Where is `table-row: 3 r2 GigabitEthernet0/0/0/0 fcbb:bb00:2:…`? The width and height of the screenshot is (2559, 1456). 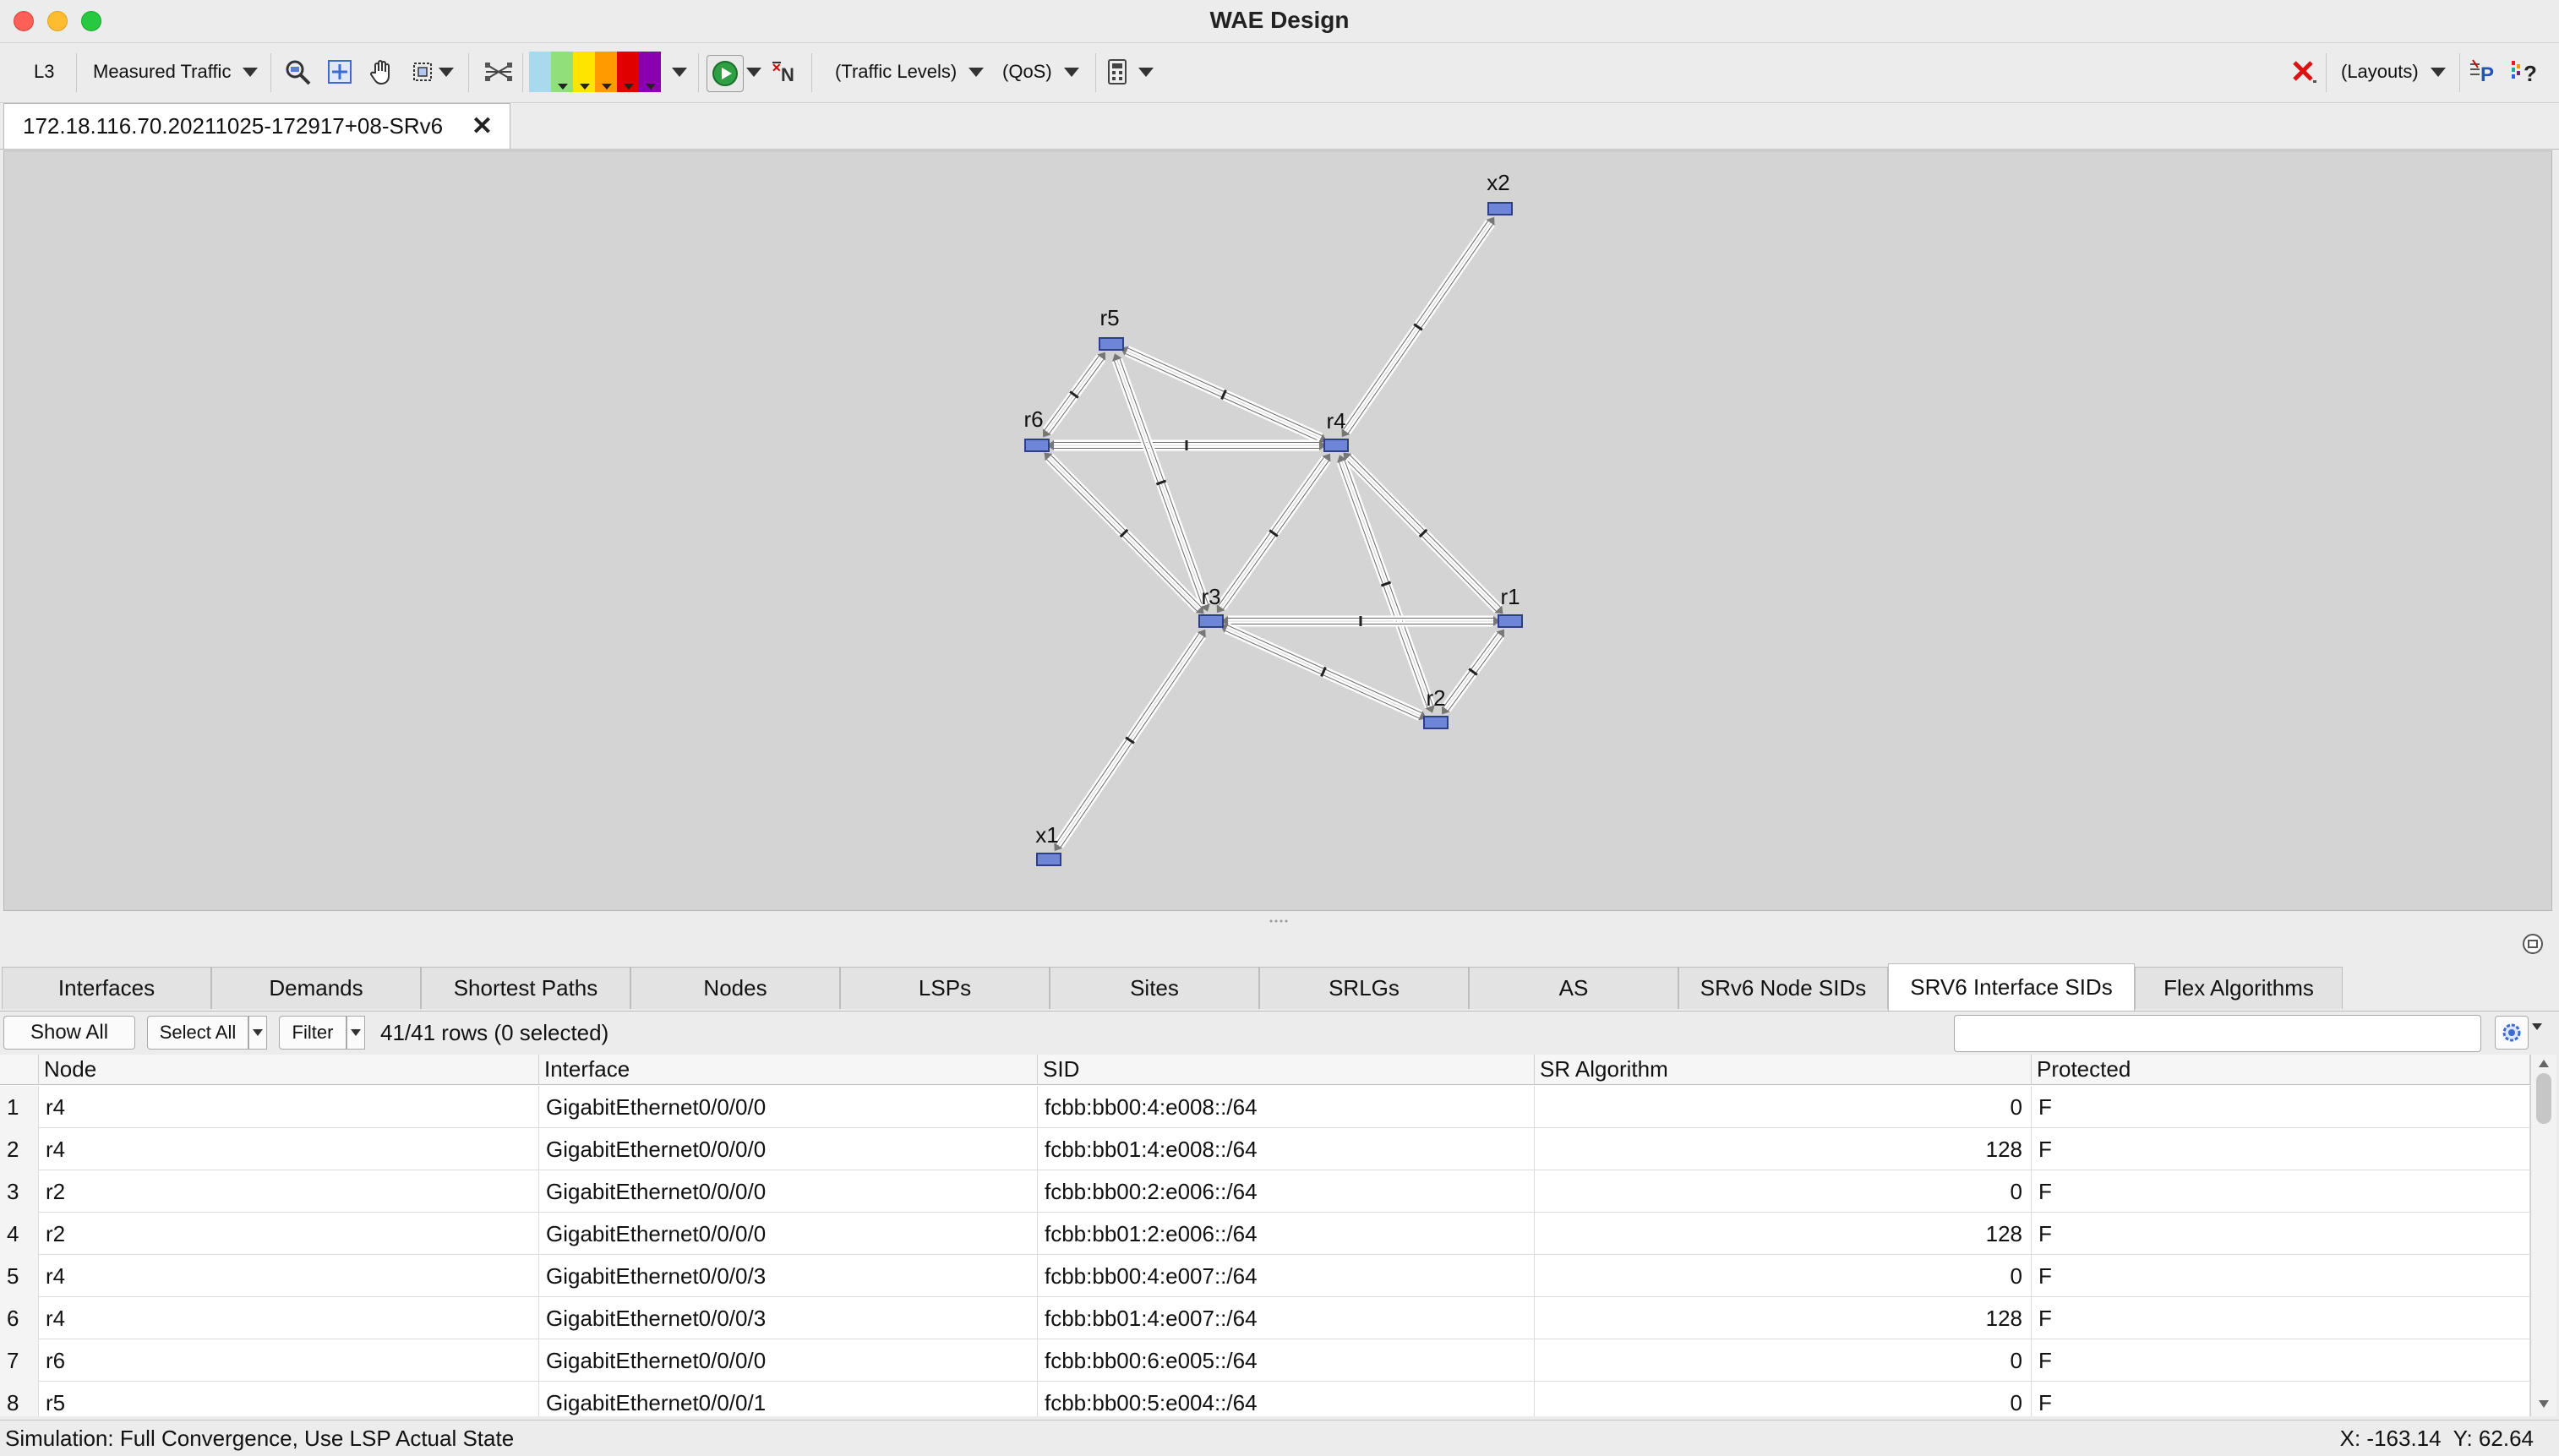 table-row: 3 r2 GigabitEthernet0/0/0/0 fcbb:bb00:2:… is located at coordinates (1265, 1191).